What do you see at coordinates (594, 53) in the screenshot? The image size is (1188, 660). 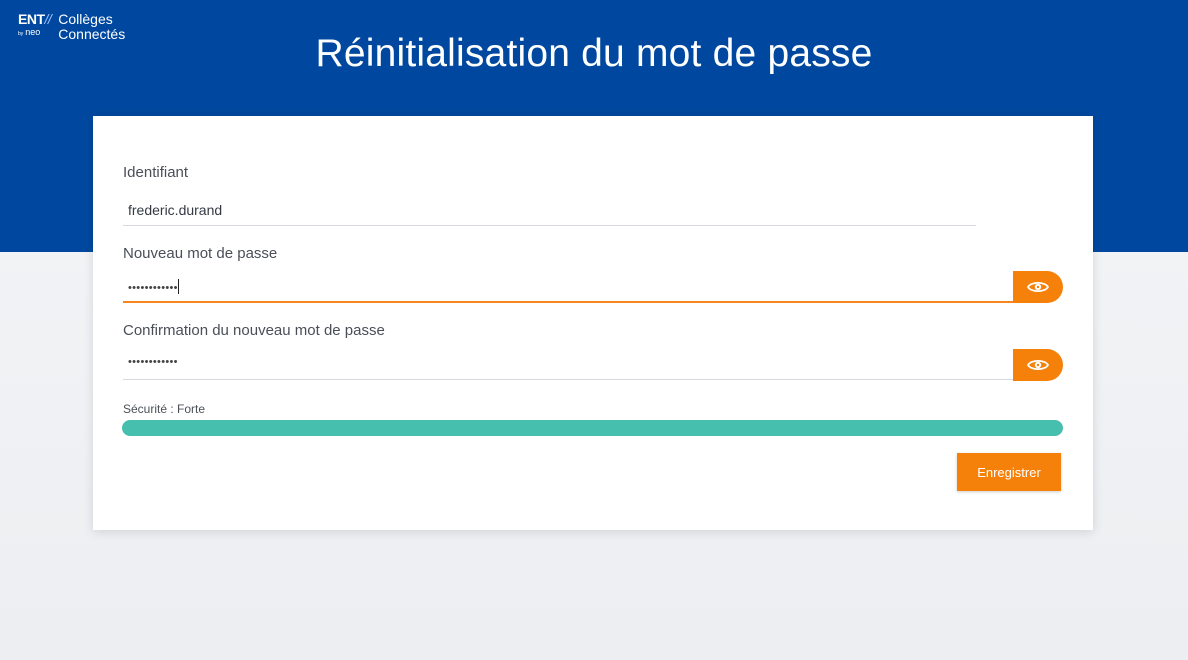 I see `page-title: Réinitialisation du mot de passe` at bounding box center [594, 53].